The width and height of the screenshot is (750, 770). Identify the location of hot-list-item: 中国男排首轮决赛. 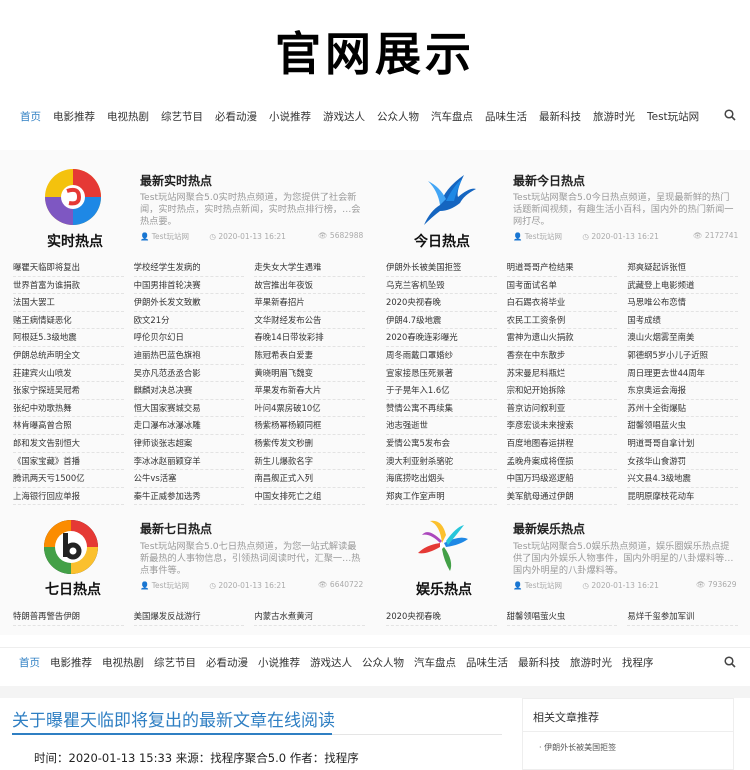
(189, 286).